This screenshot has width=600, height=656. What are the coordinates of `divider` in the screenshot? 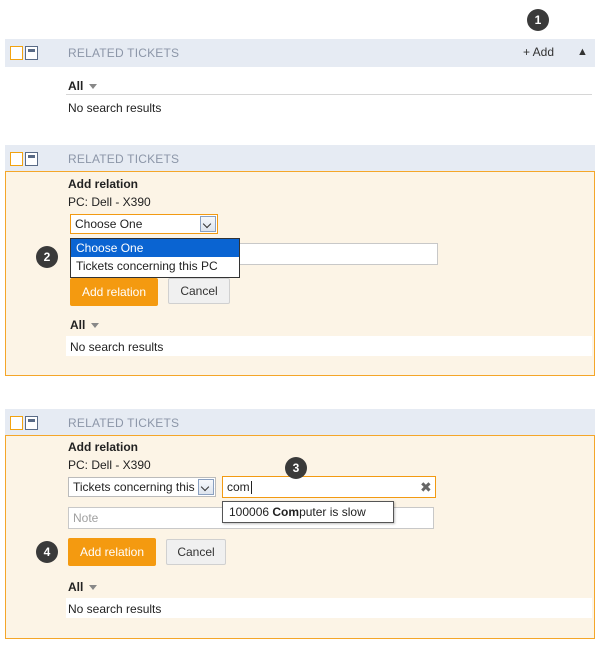 It's located at (329, 94).